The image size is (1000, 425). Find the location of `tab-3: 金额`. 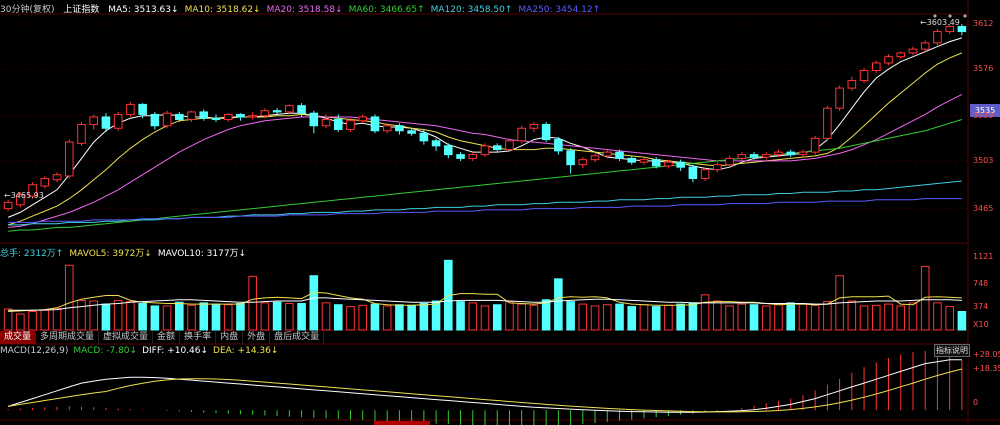

tab-3: 金额 is located at coordinates (167, 337).